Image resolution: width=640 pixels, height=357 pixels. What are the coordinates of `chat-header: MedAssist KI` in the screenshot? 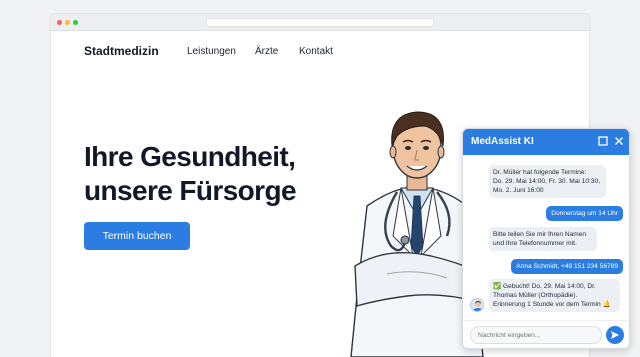 It's located at (546, 142).